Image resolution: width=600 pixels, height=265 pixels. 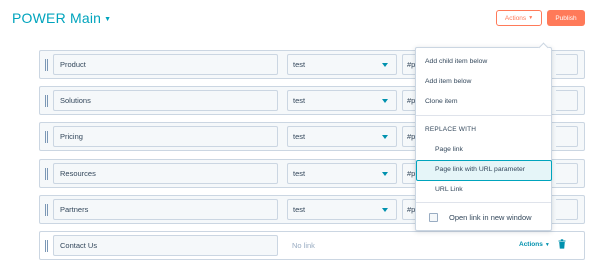 What do you see at coordinates (433, 217) in the screenshot?
I see `open-new-window-checkbox` at bounding box center [433, 217].